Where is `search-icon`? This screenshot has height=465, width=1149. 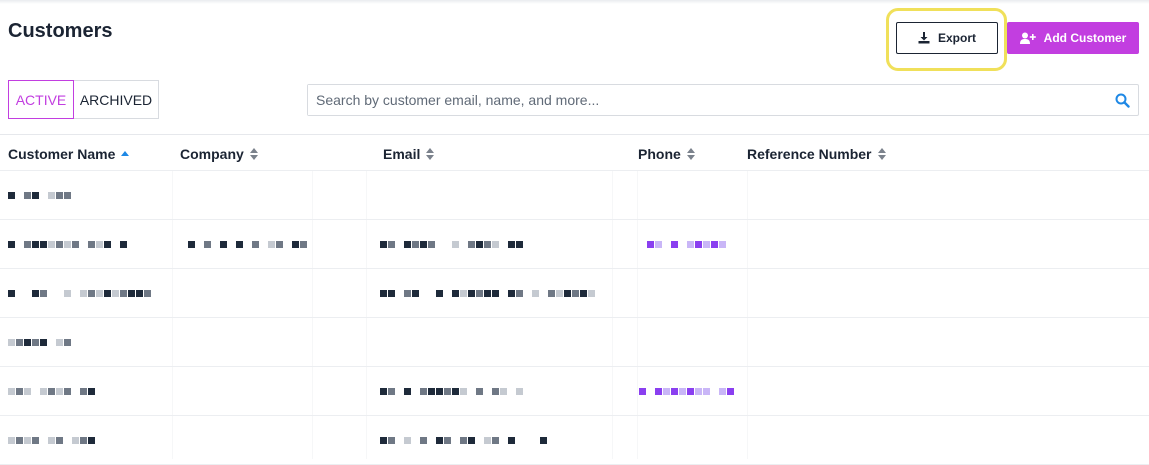
search-icon is located at coordinates (1122, 100).